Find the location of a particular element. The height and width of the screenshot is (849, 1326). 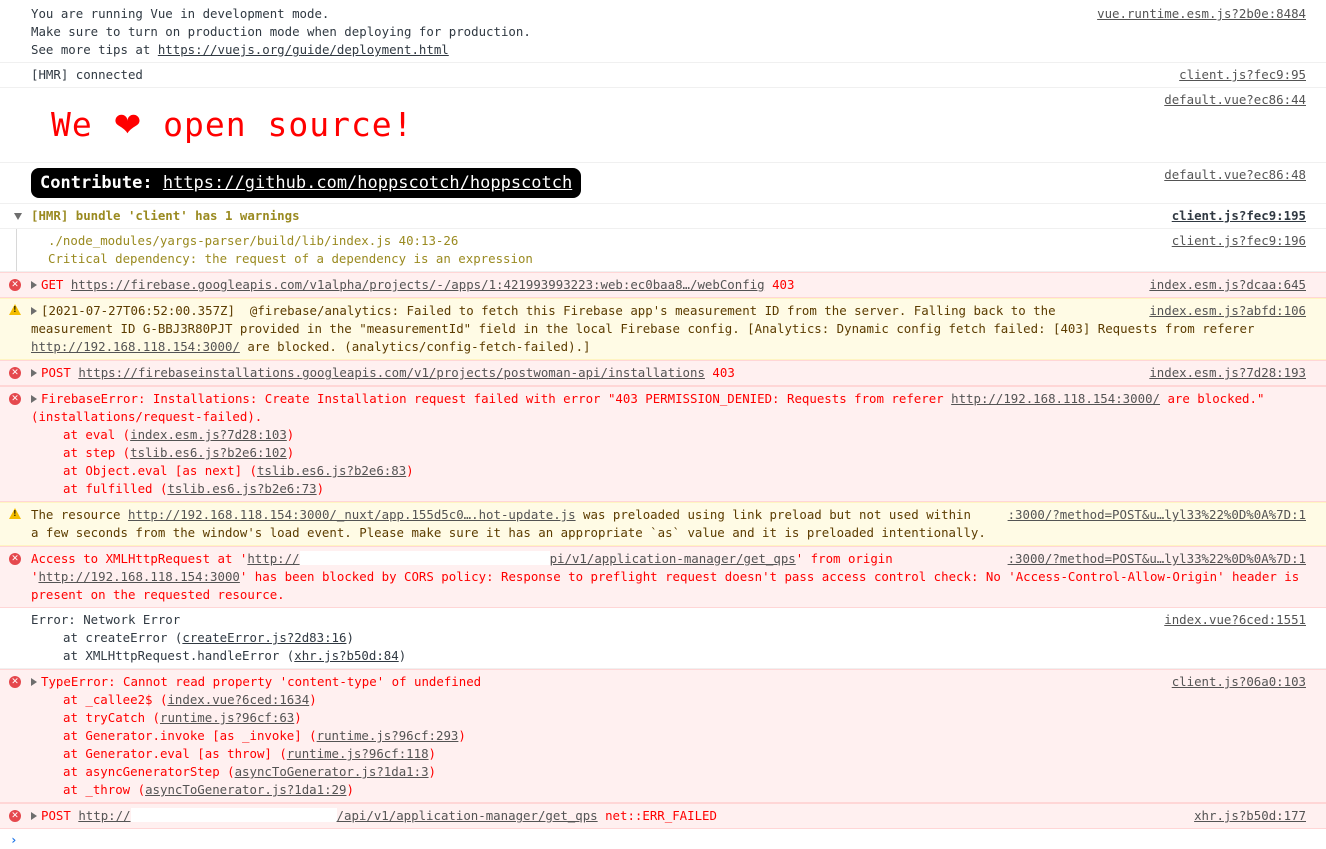

stack-frame-link: runtime.js?96cf:118 is located at coordinates (358, 753).